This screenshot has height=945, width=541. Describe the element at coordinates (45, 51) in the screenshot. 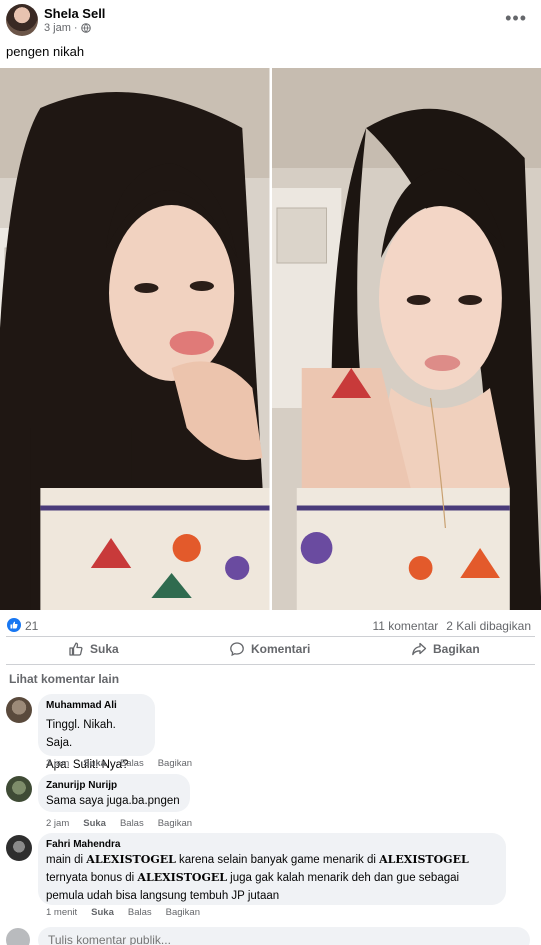

I see `post-caption: pengen nikah` at that location.